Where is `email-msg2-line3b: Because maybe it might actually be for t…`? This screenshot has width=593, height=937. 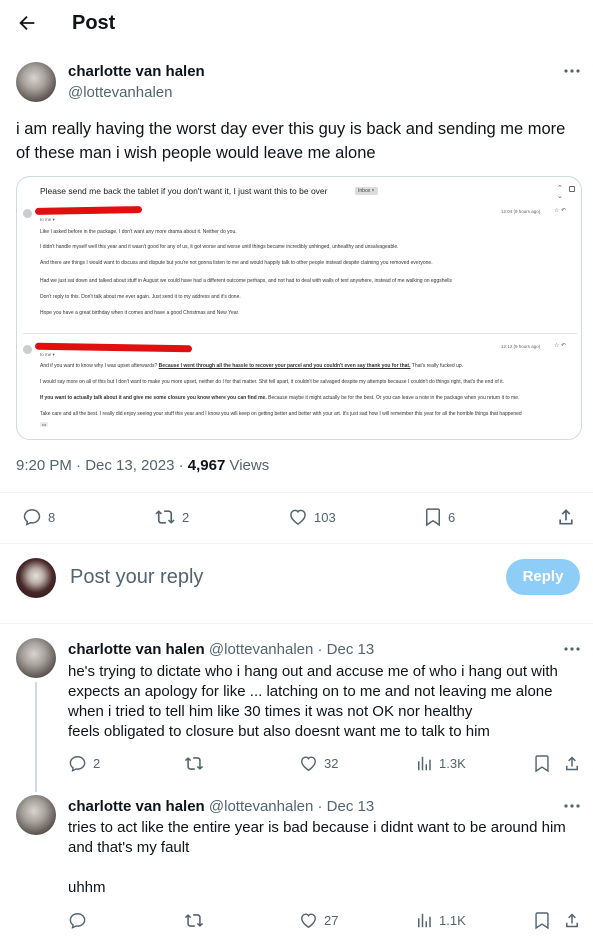 email-msg2-line3b: Because maybe it might actually be for t… is located at coordinates (393, 398).